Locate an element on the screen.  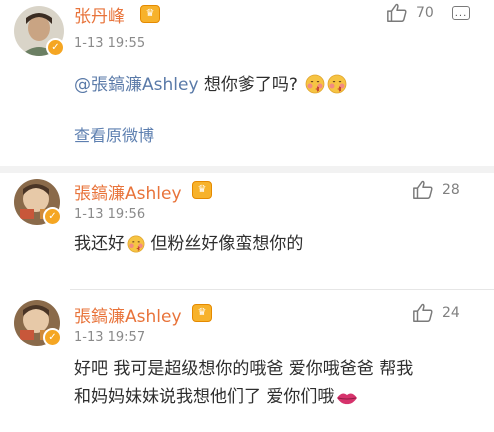
reply-like-button: 28 is located at coordinates (436, 190).